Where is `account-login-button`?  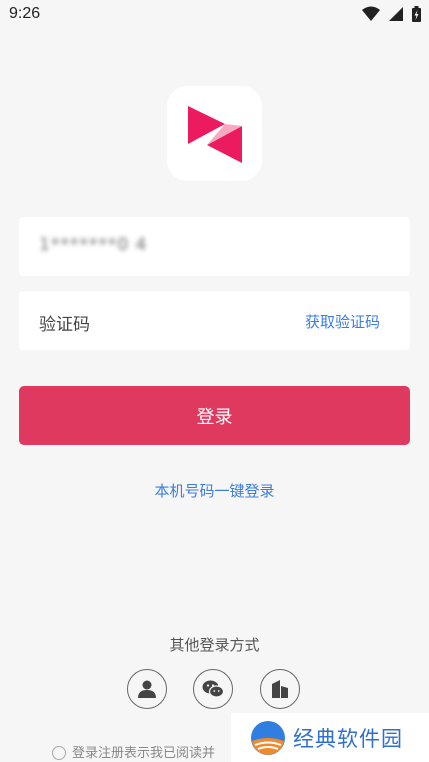 account-login-button is located at coordinates (147, 689).